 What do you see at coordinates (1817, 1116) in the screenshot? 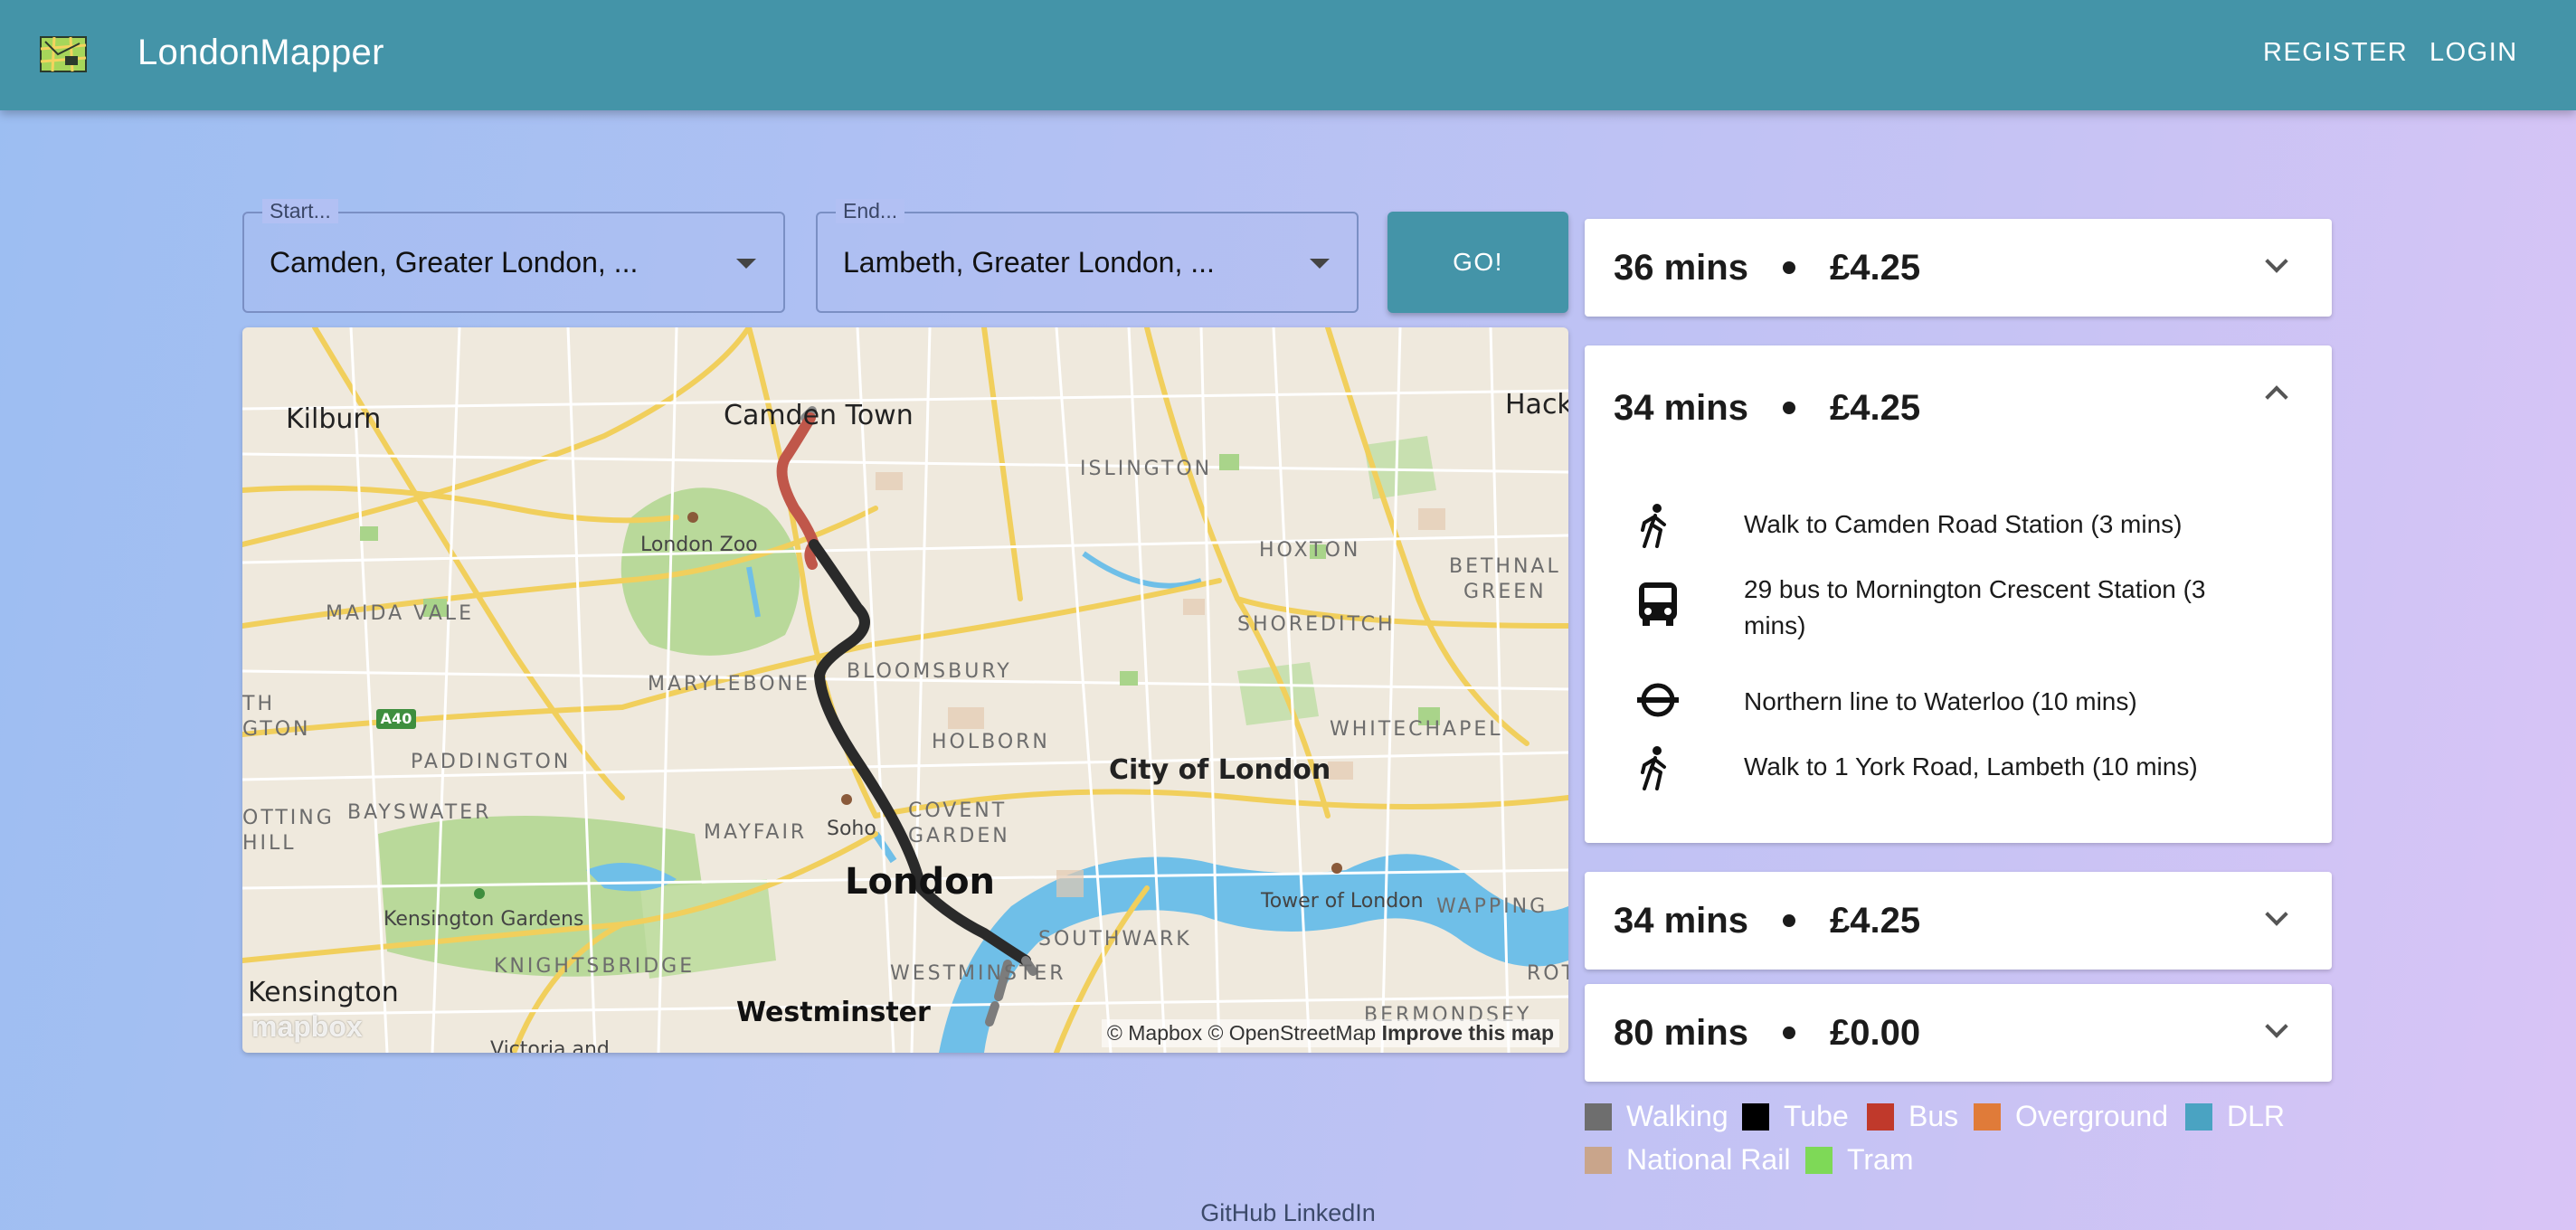
I see `legend-label: Tube` at bounding box center [1817, 1116].